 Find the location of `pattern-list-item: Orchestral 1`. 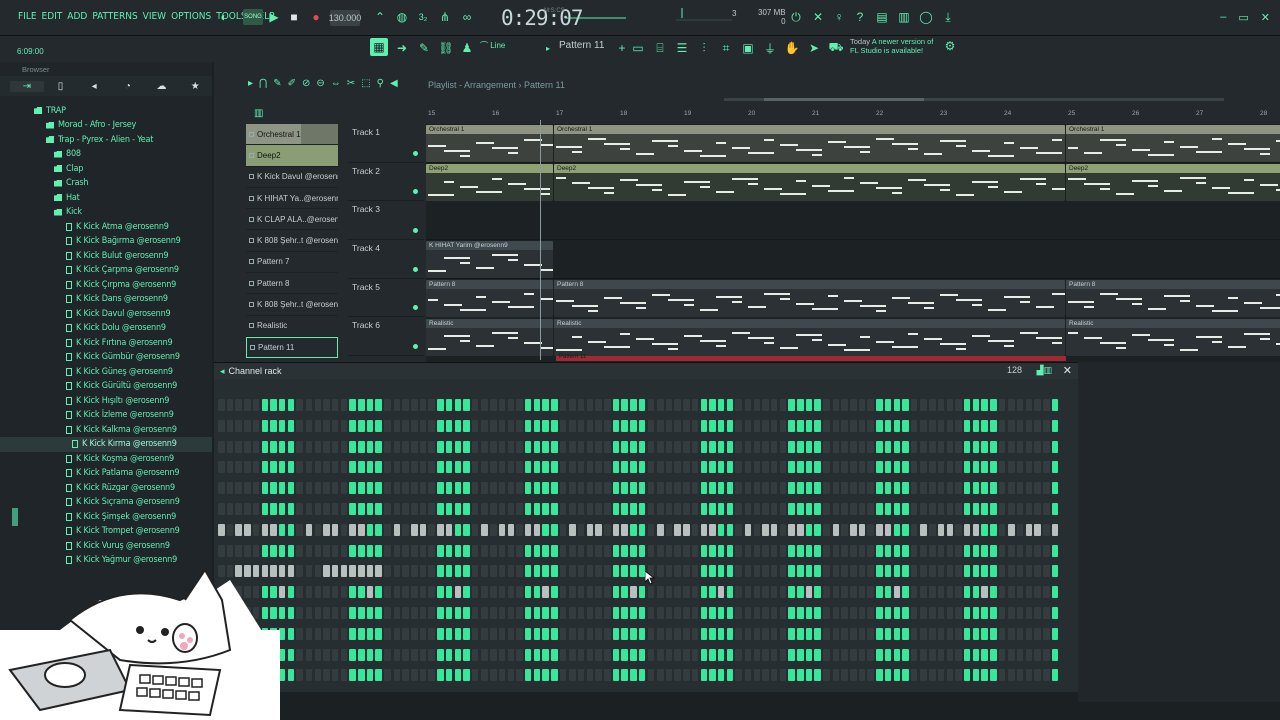

pattern-list-item: Orchestral 1 is located at coordinates (292, 135).